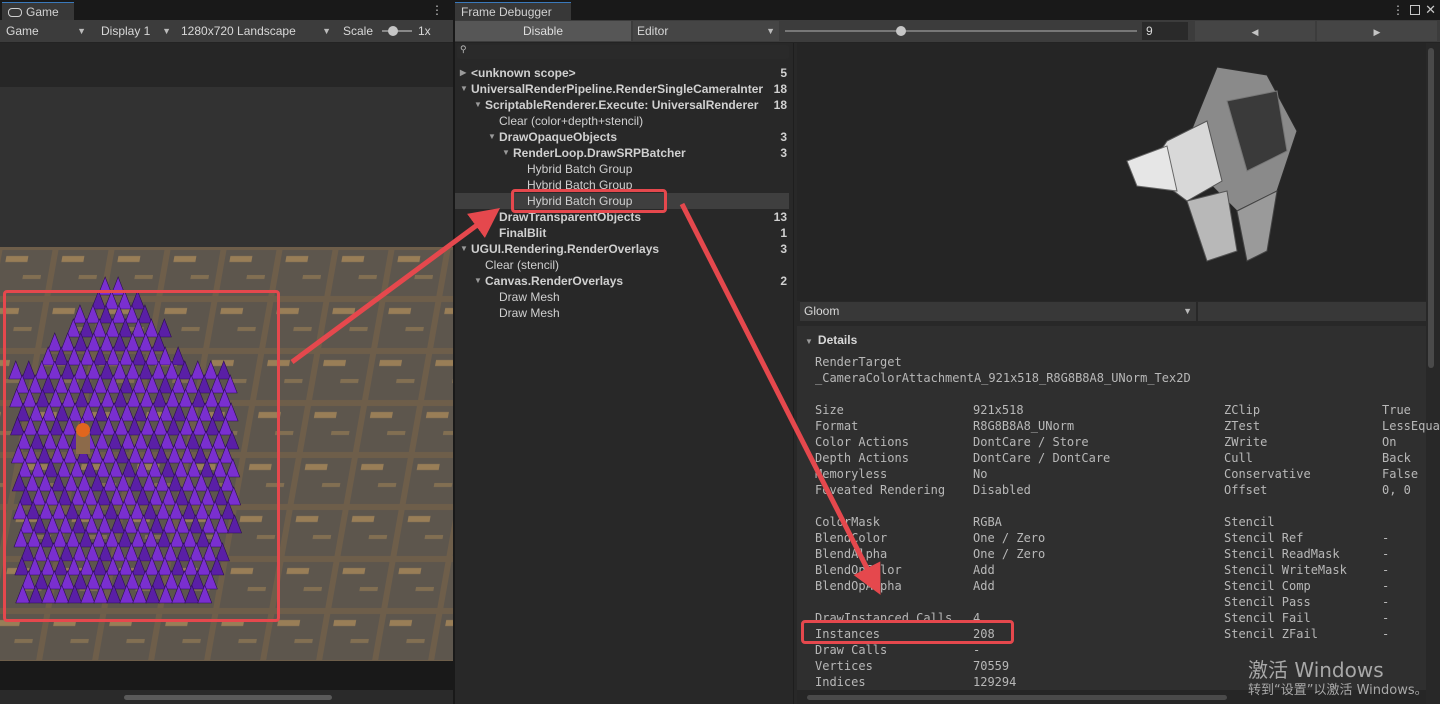 This screenshot has height=704, width=1440. I want to click on arrow-event-to-instances, so click(780, 398).